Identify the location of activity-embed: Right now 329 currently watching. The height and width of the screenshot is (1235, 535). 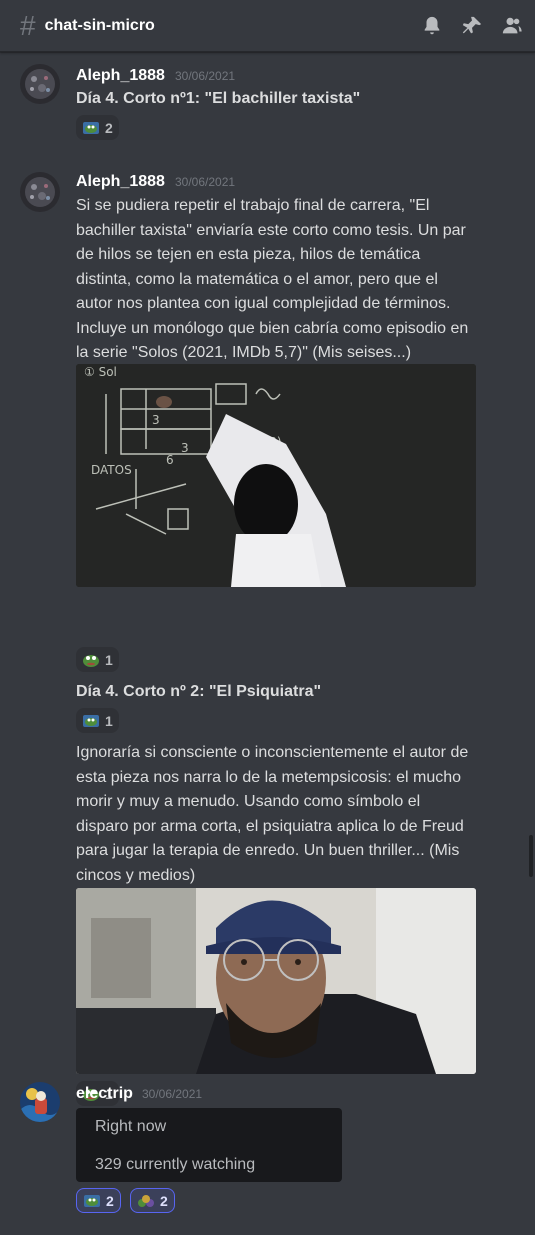
(209, 1145).